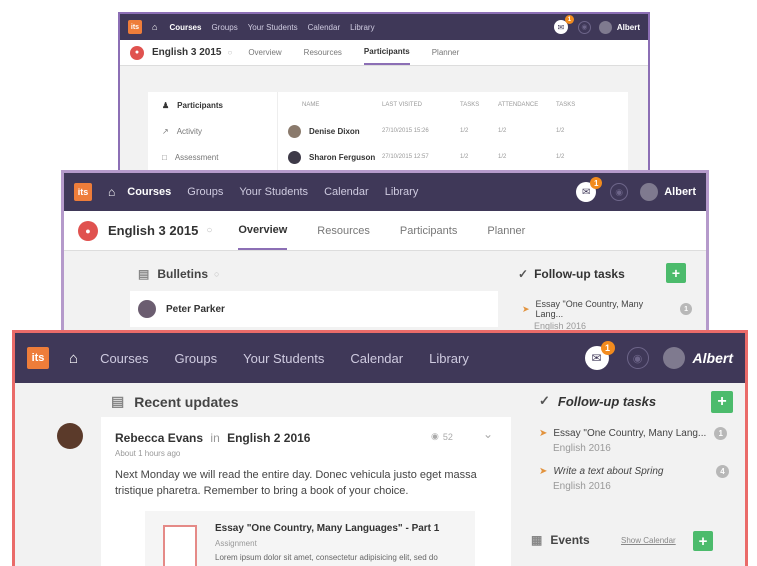 Image resolution: width=757 pixels, height=566 pixels. Describe the element at coordinates (189, 131) in the screenshot. I see `side-menu-label: Activity` at that location.